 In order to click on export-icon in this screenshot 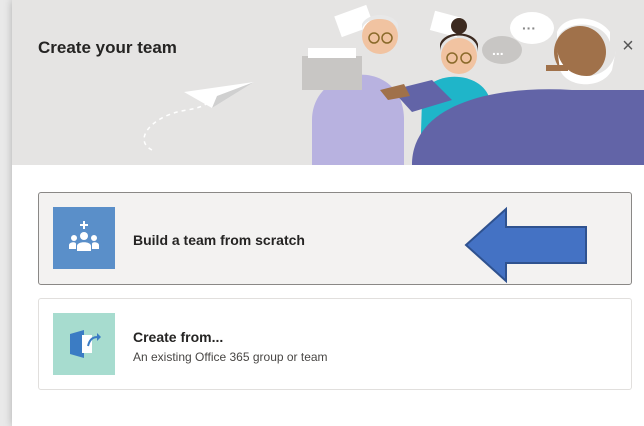, I will do `click(84, 344)`.